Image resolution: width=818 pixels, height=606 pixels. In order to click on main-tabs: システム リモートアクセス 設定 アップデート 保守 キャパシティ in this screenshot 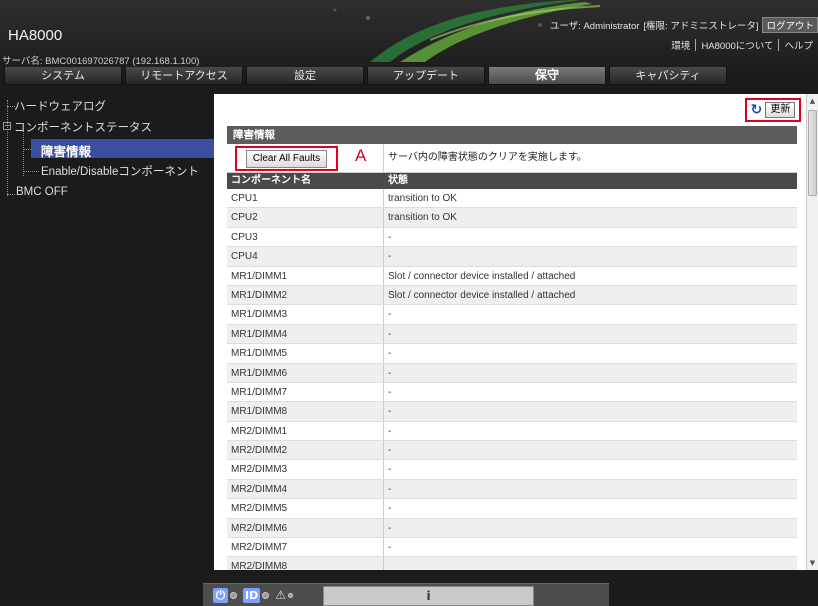, I will do `click(409, 76)`.